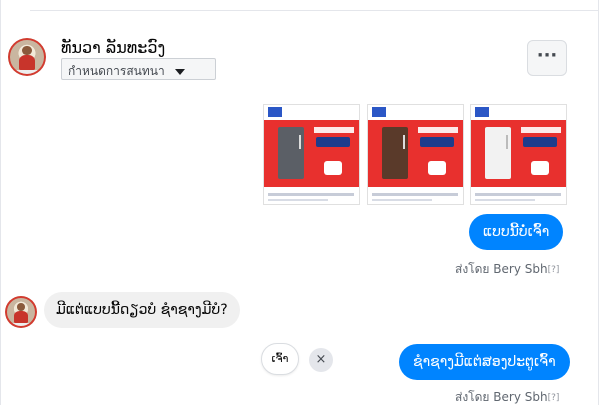  What do you see at coordinates (113, 47) in the screenshot?
I see `contact-name: ທັນວາ ລັນທະວົງ` at bounding box center [113, 47].